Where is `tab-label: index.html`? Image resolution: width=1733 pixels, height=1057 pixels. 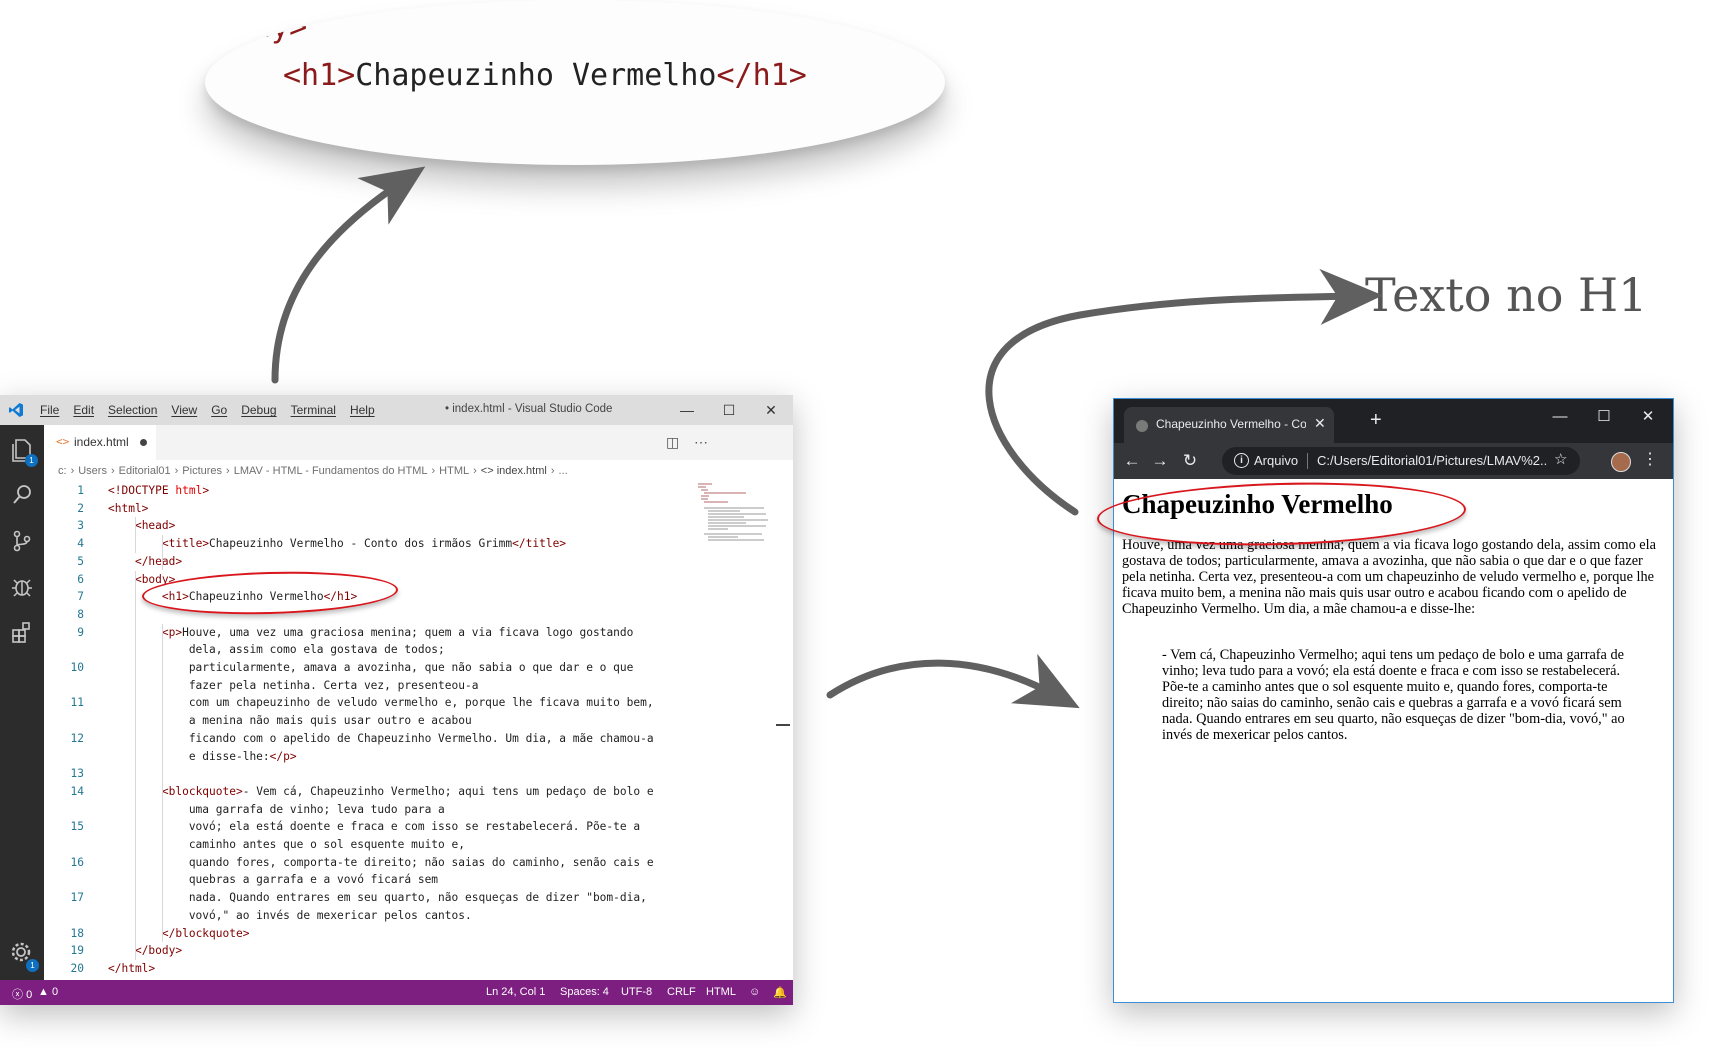
tab-label: index.html is located at coordinates (101, 442).